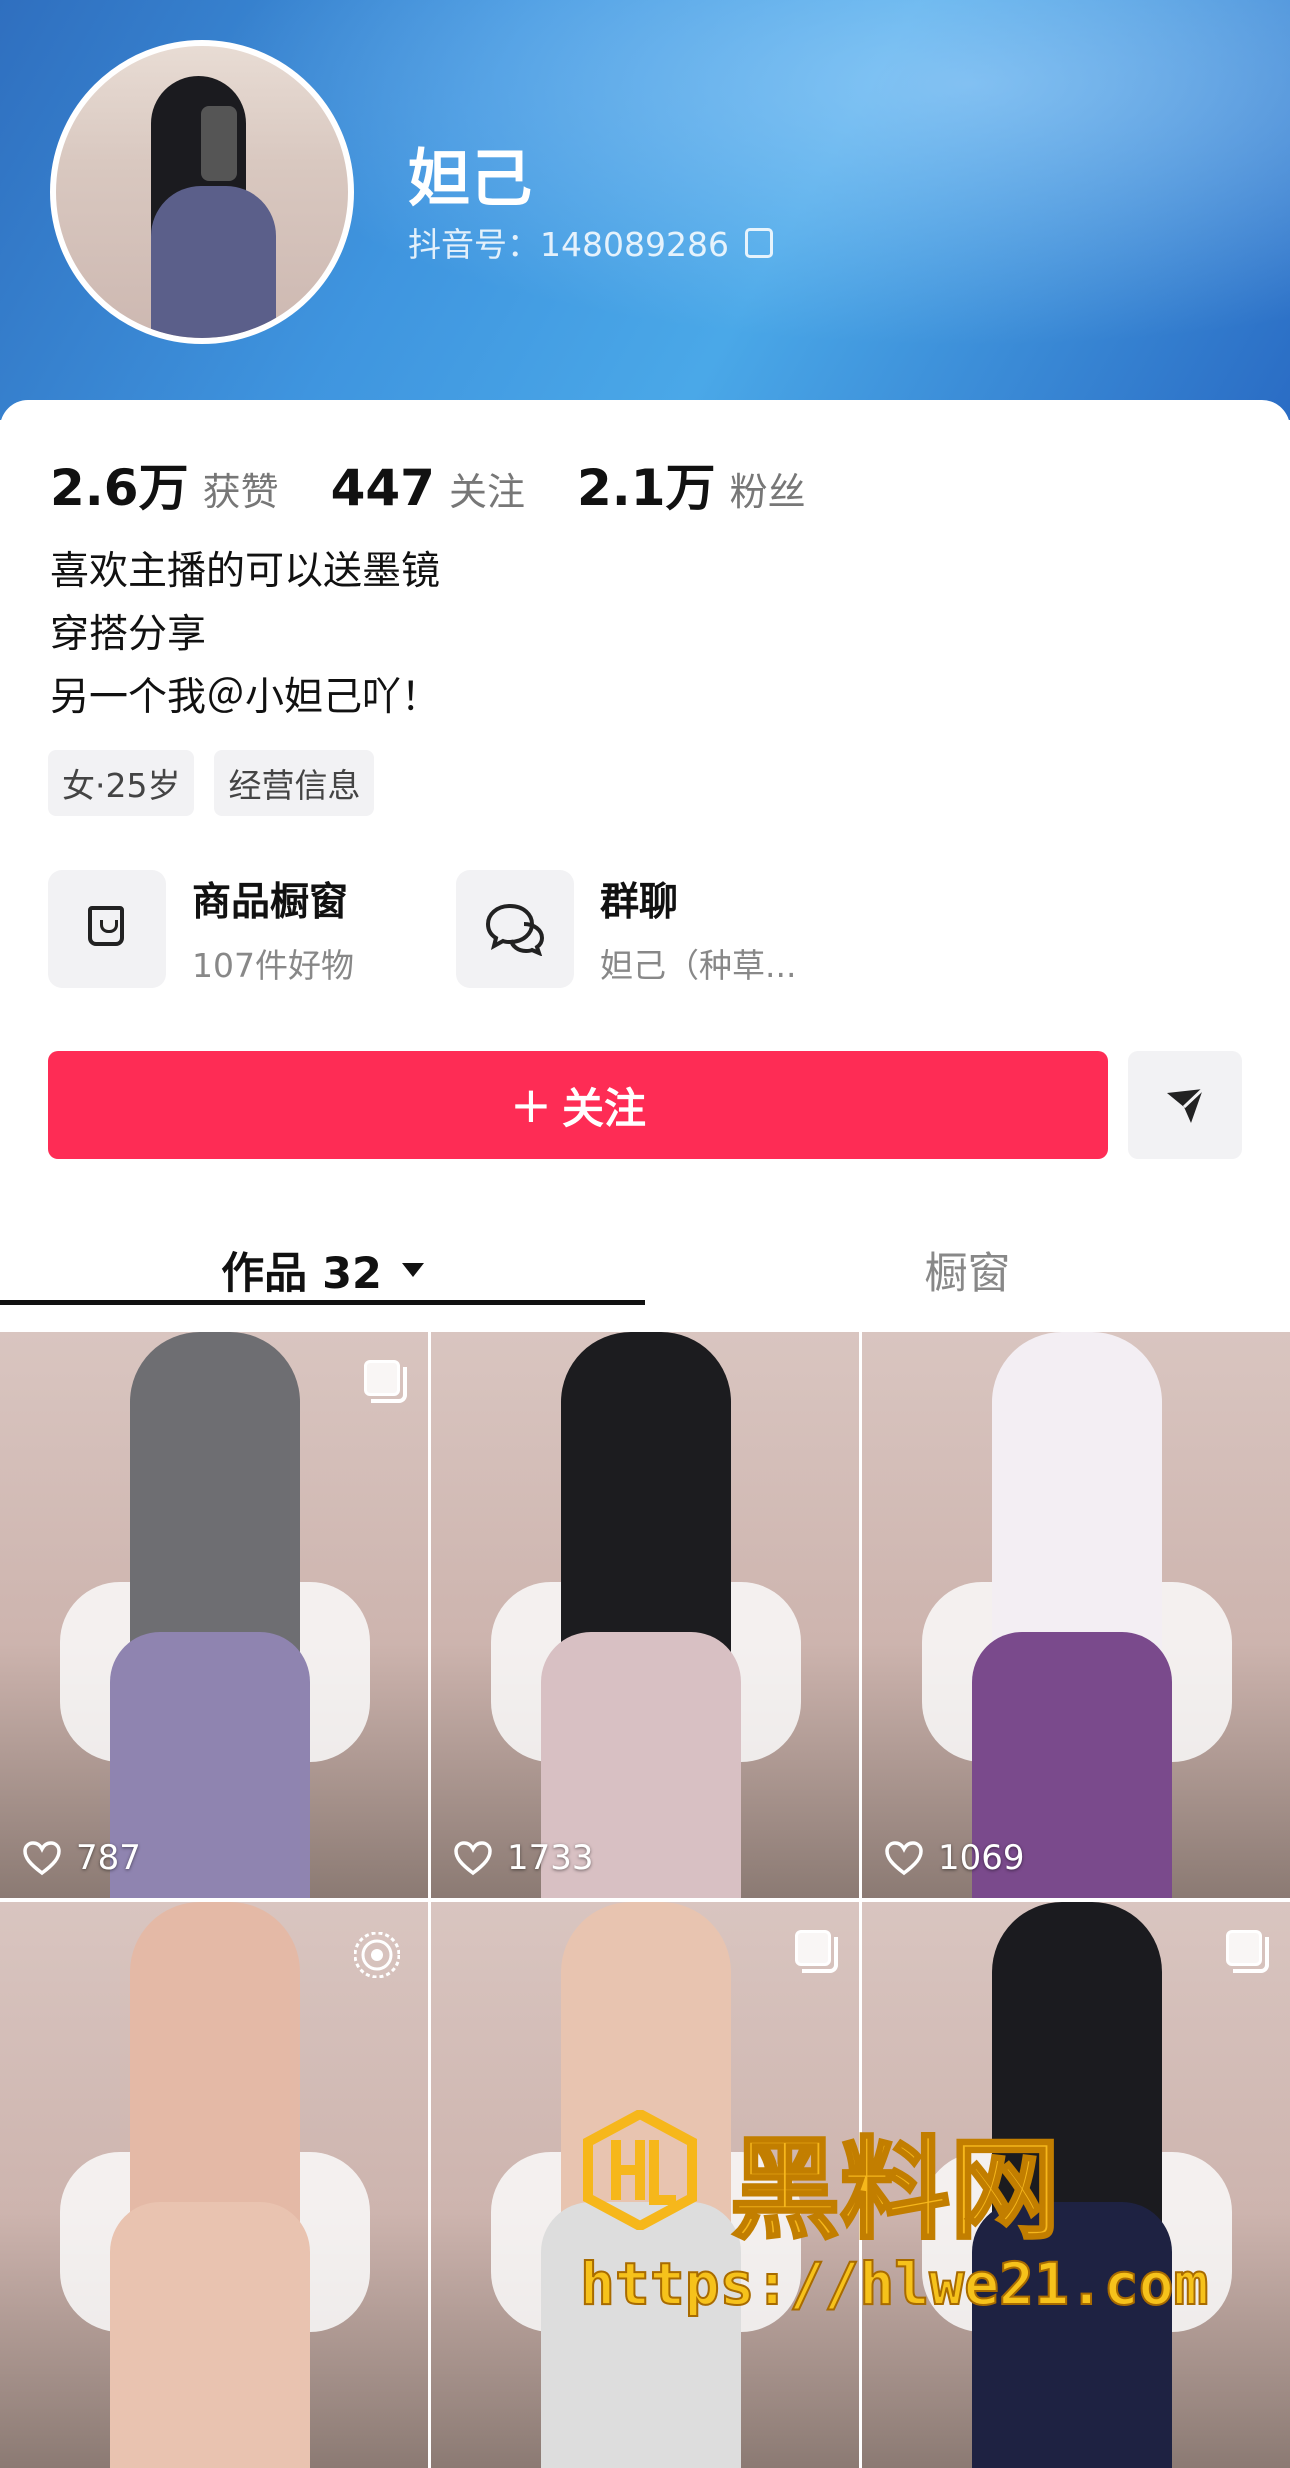  I want to click on stat-likes: 2.6万 获赞, so click(164, 484).